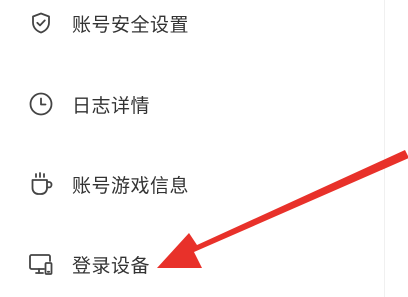 This screenshot has width=408, height=297. I want to click on menu-item-game-info: 账号游戏信息, so click(108, 184).